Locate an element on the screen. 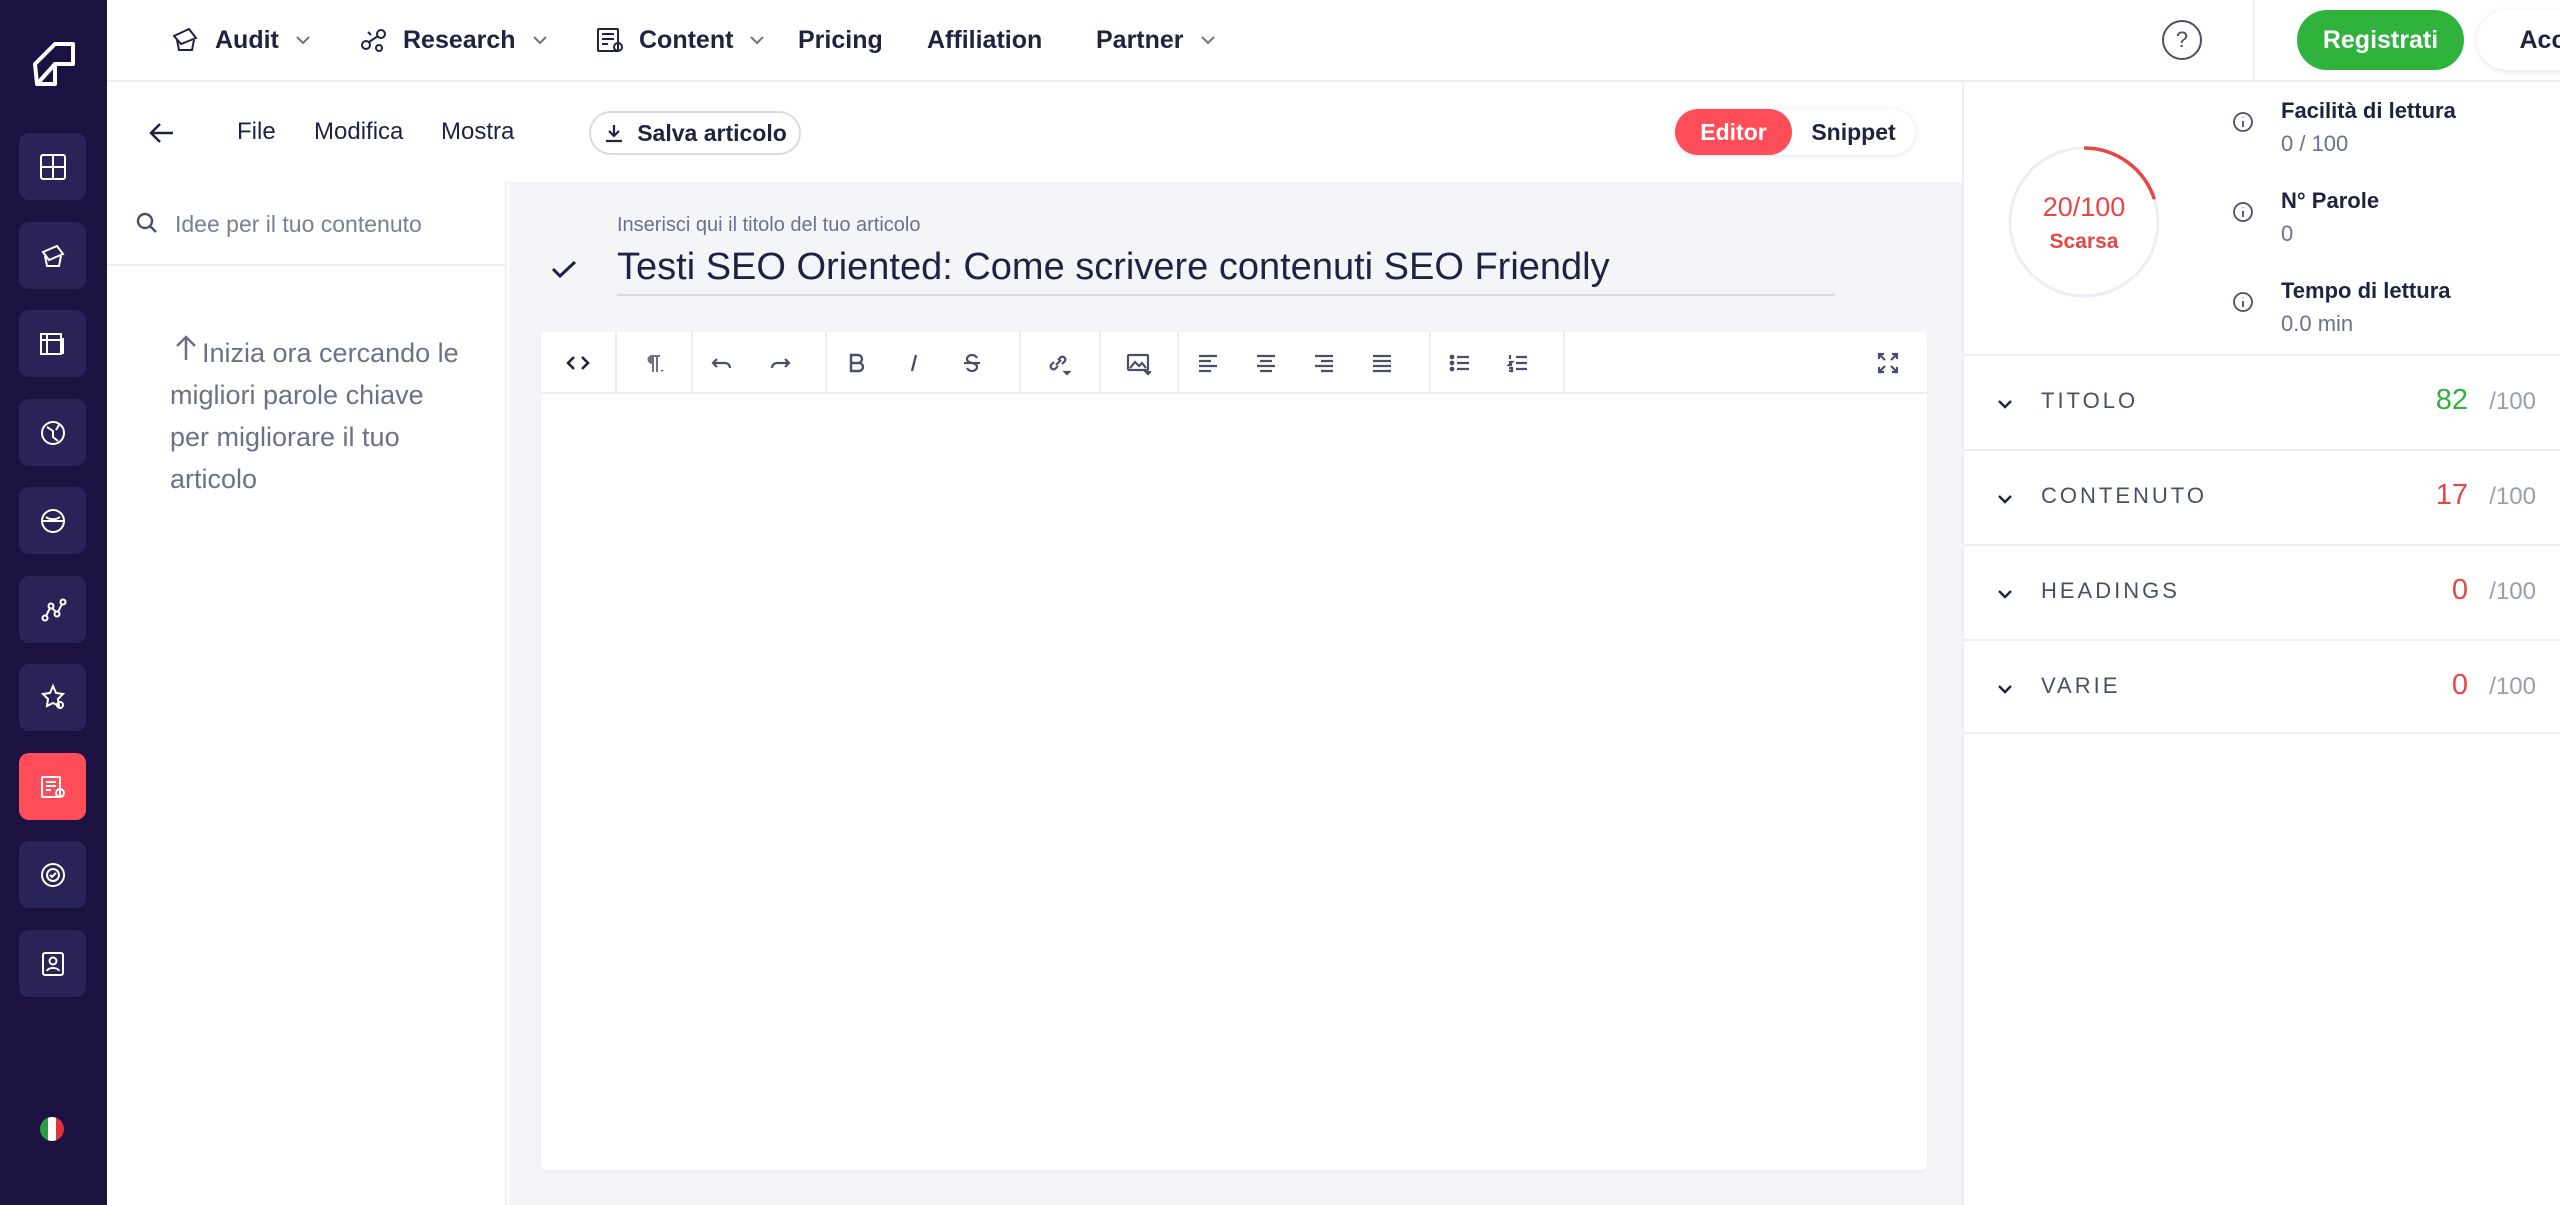 This screenshot has height=1205, width=2560. undo-button is located at coordinates (722, 363).